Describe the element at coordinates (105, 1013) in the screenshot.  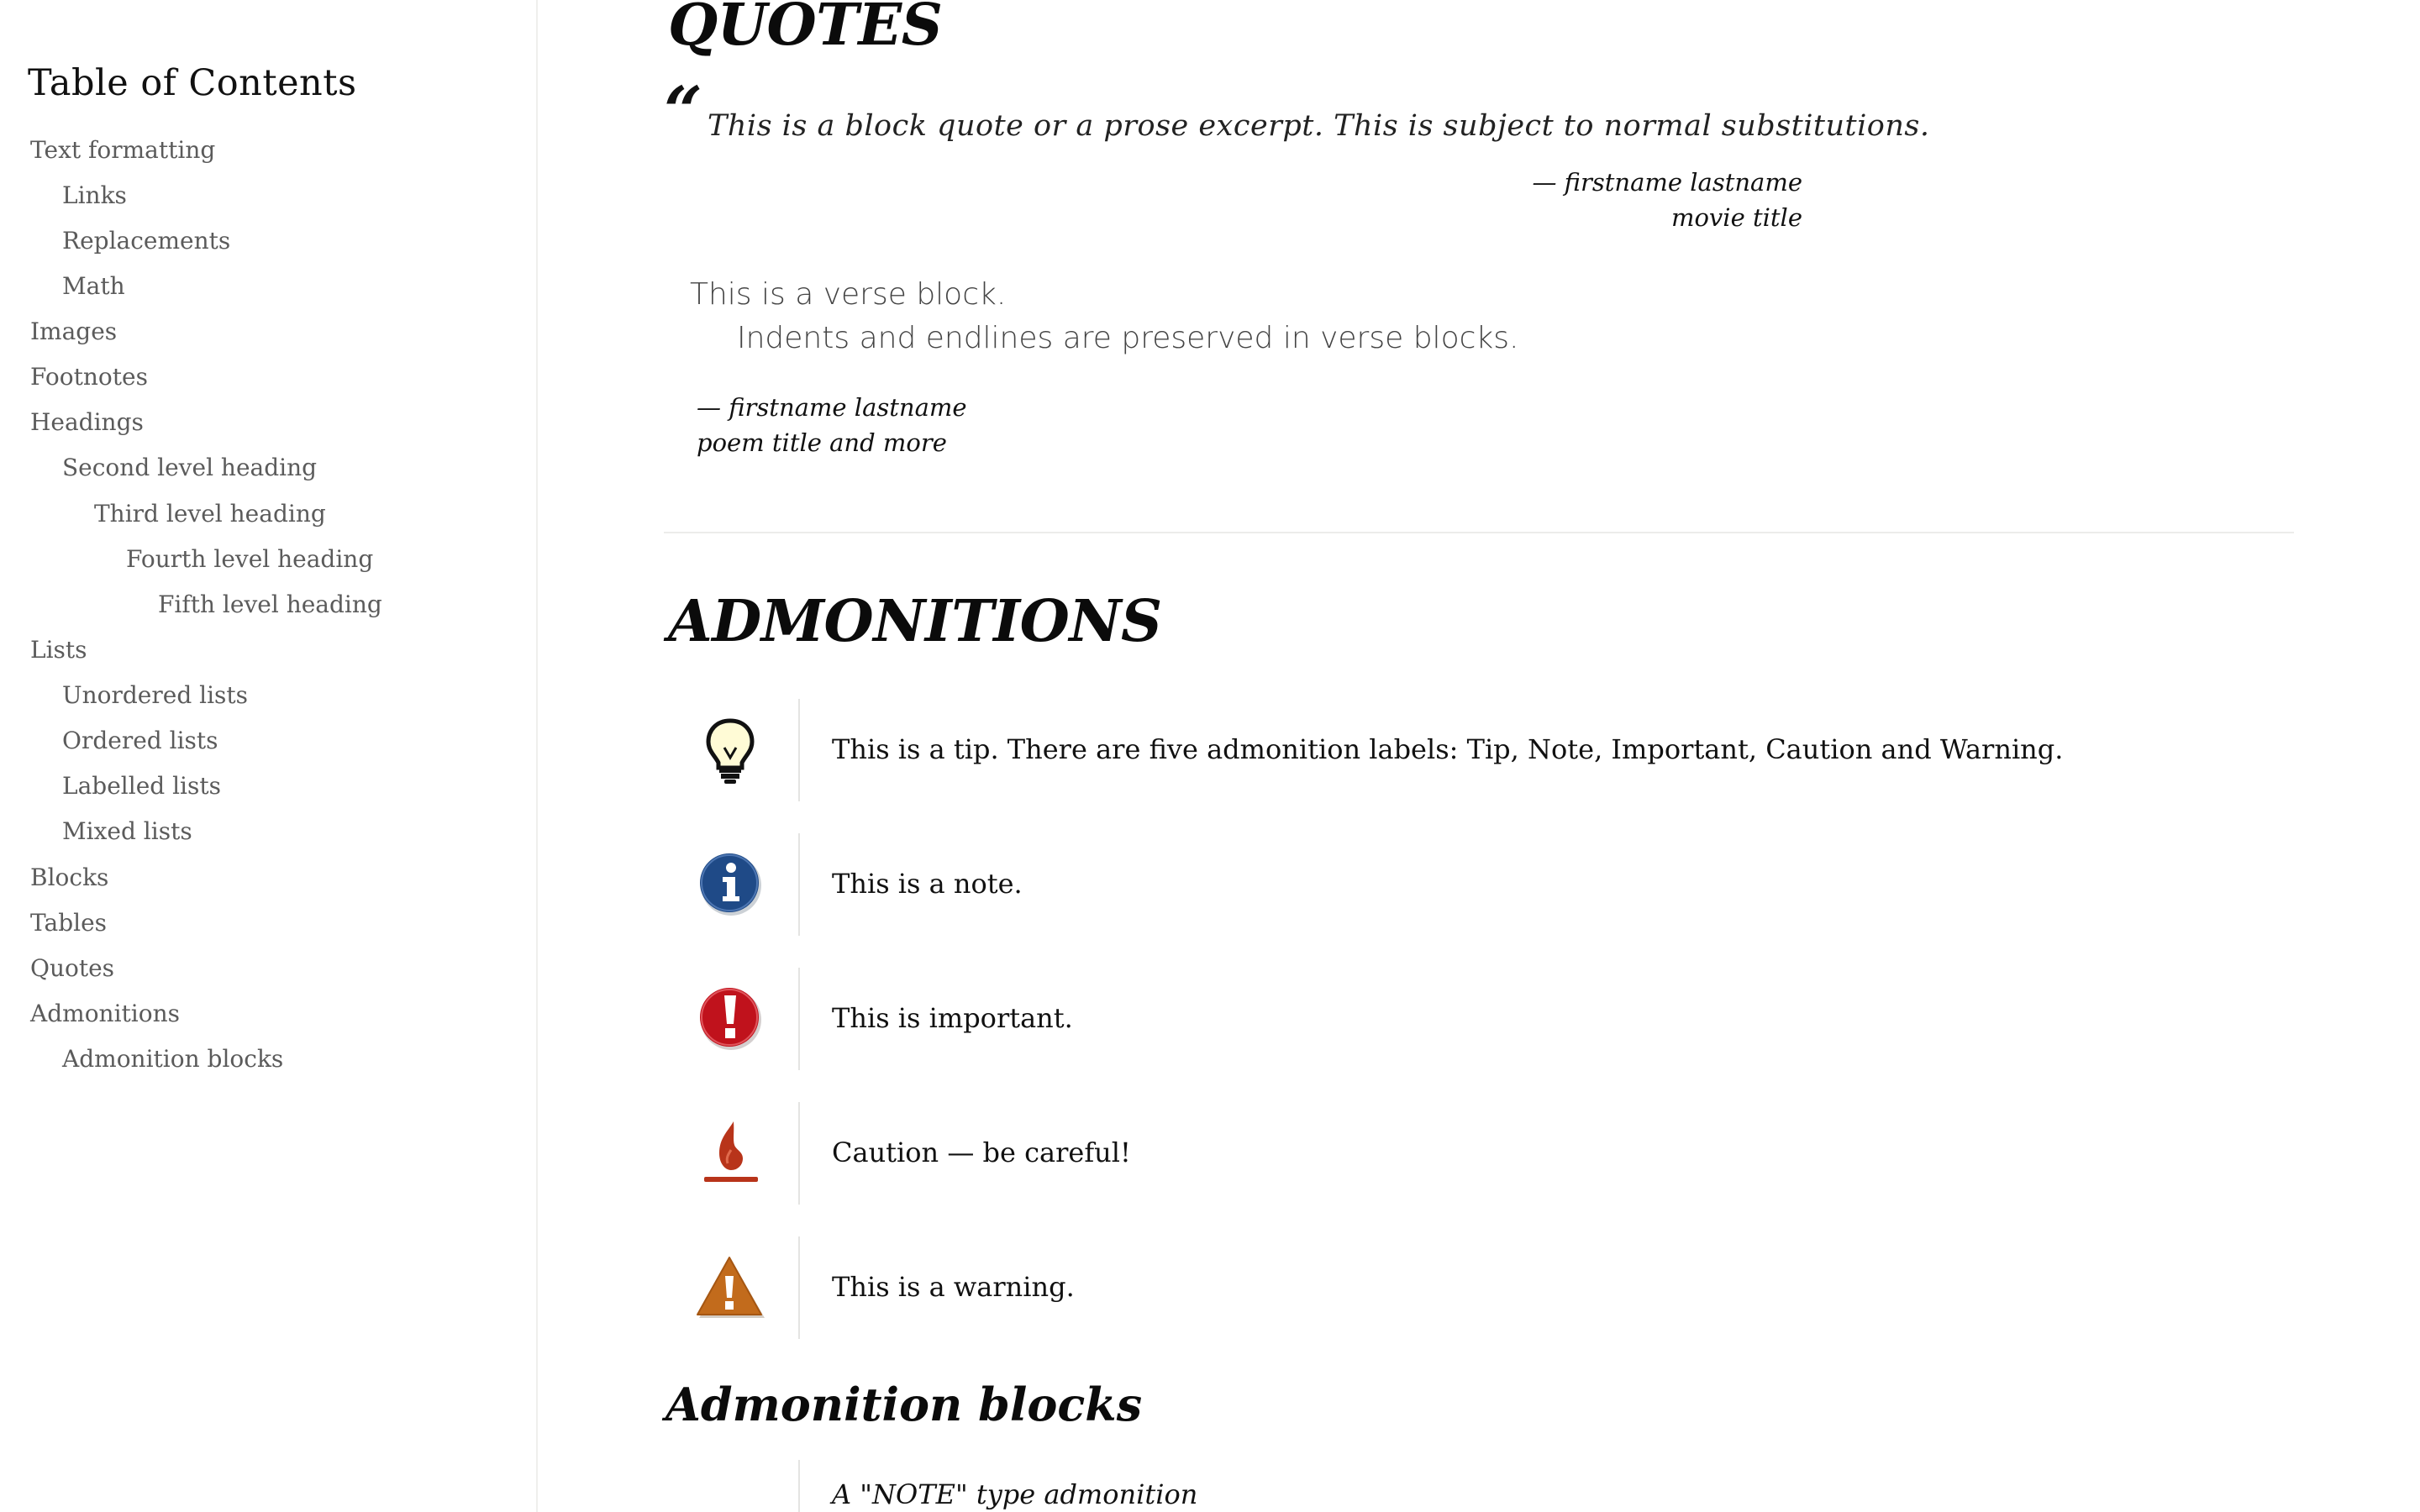
I see `toc-item-admonitions: Admonitions` at that location.